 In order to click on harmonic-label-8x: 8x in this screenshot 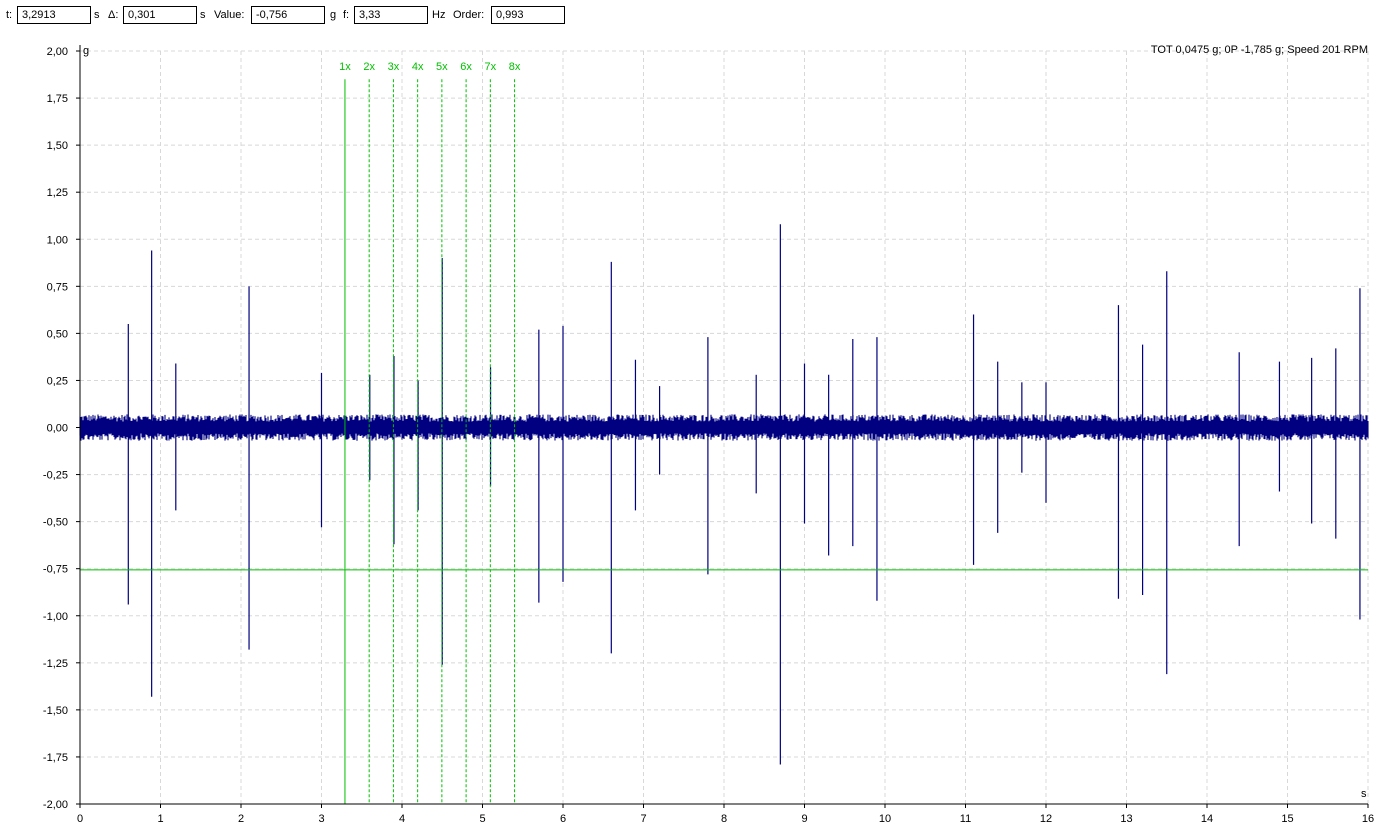, I will do `click(515, 67)`.